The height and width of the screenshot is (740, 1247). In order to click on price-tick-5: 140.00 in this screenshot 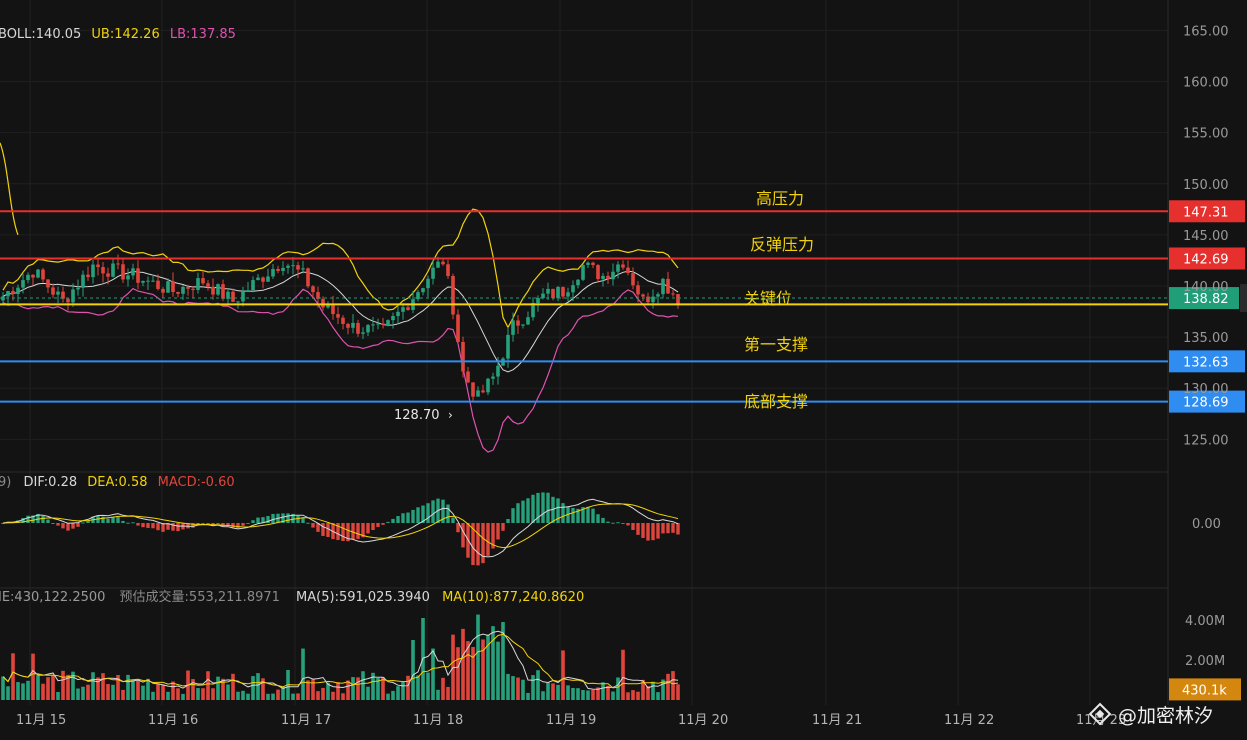, I will do `click(1206, 287)`.